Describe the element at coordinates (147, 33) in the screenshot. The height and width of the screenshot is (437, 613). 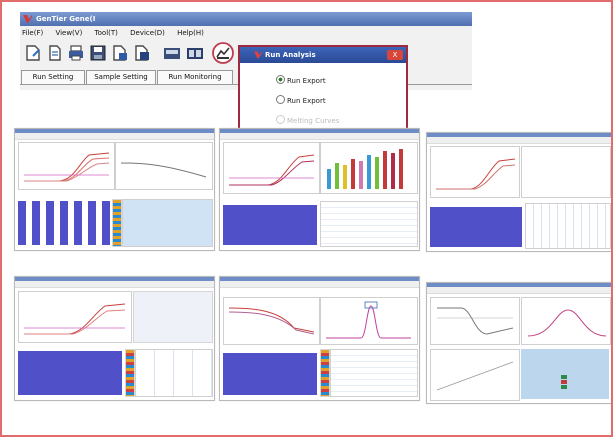
I see `menu-device: Device(D)` at that location.